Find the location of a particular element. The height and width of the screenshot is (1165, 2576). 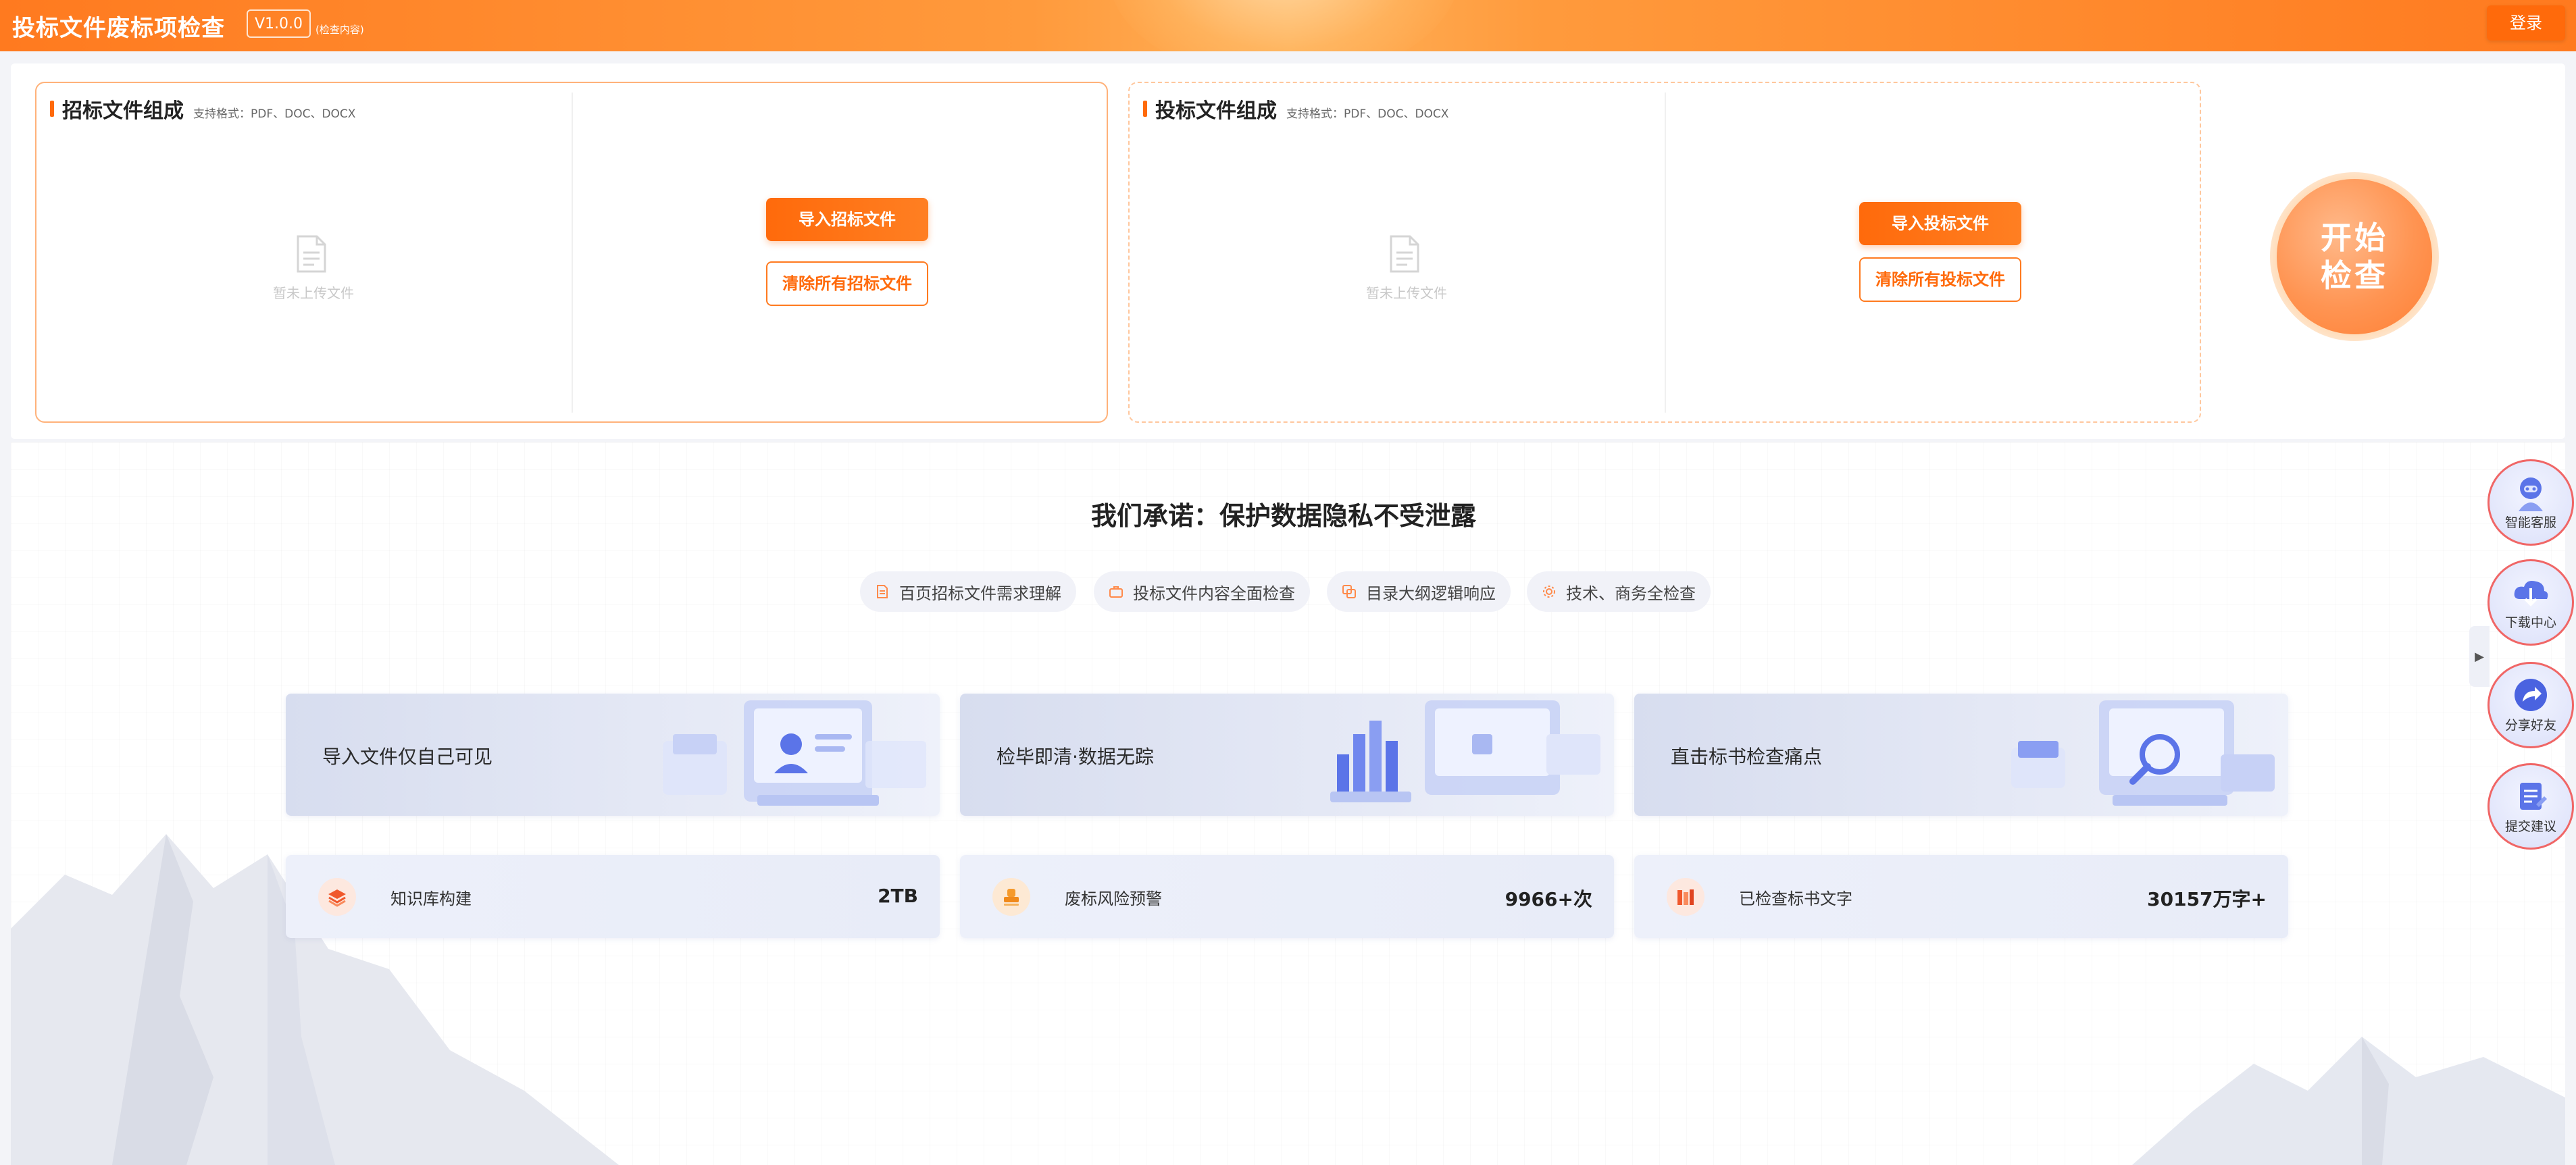

gear-icon is located at coordinates (1549, 592).